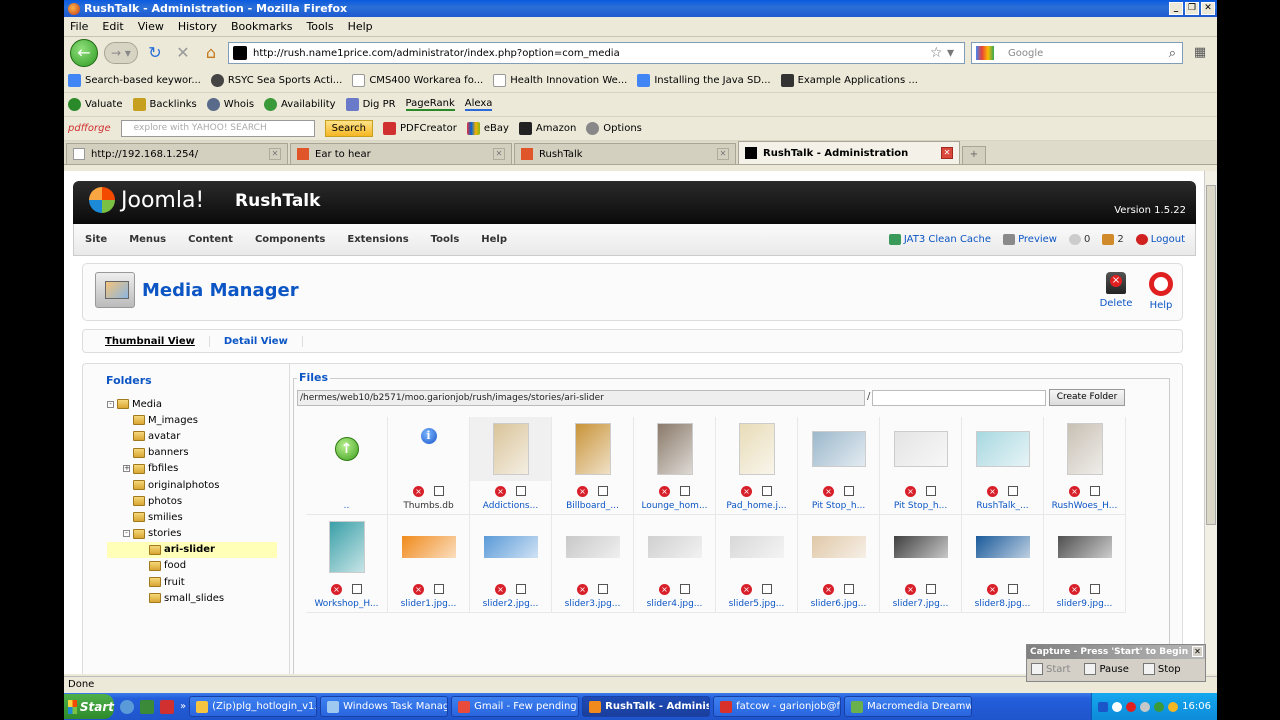 Image resolution: width=1280 pixels, height=720 pixels. What do you see at coordinates (217, 128) in the screenshot?
I see `yahoo-search-input: explore with YAHOO! SEARCH` at bounding box center [217, 128].